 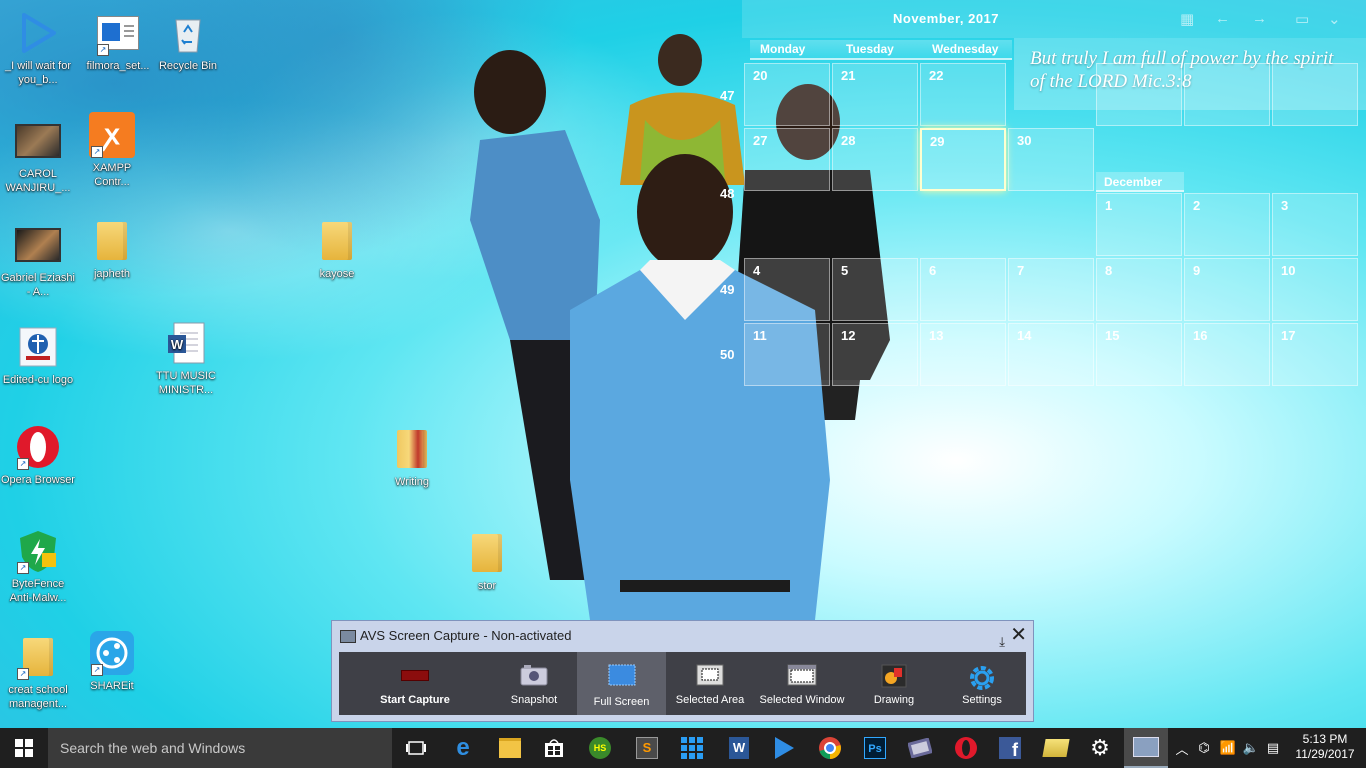 What do you see at coordinates (1273, 748) in the screenshot?
I see `notifications-icon: ▤` at bounding box center [1273, 748].